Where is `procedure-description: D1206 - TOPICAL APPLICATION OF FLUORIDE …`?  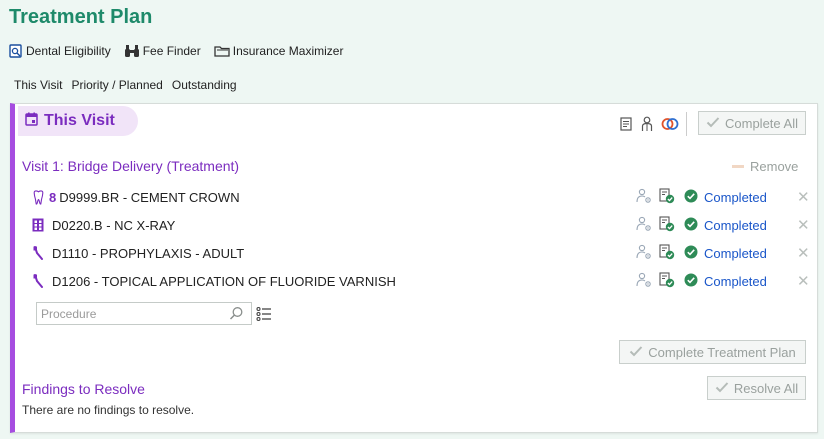 procedure-description: D1206 - TOPICAL APPLICATION OF FLUORIDE … is located at coordinates (224, 281).